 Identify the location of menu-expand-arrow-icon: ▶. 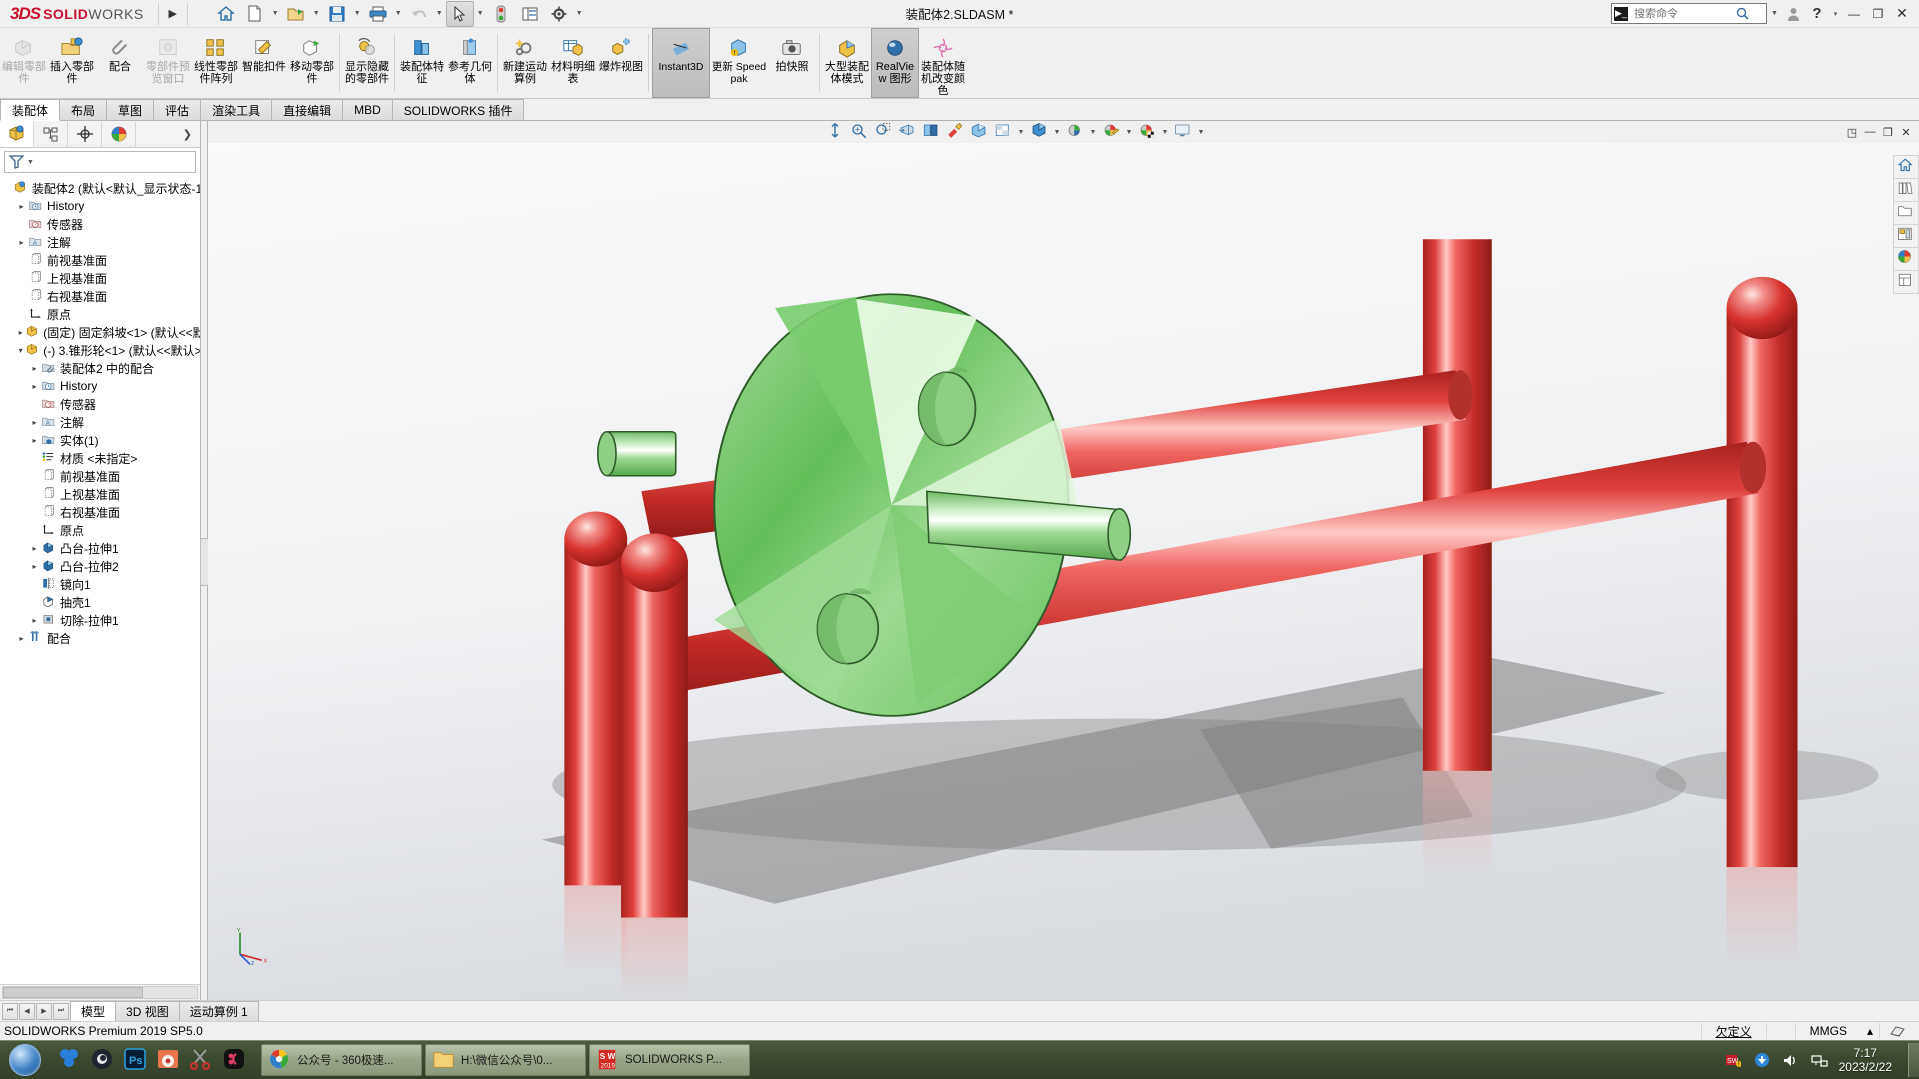
(173, 14).